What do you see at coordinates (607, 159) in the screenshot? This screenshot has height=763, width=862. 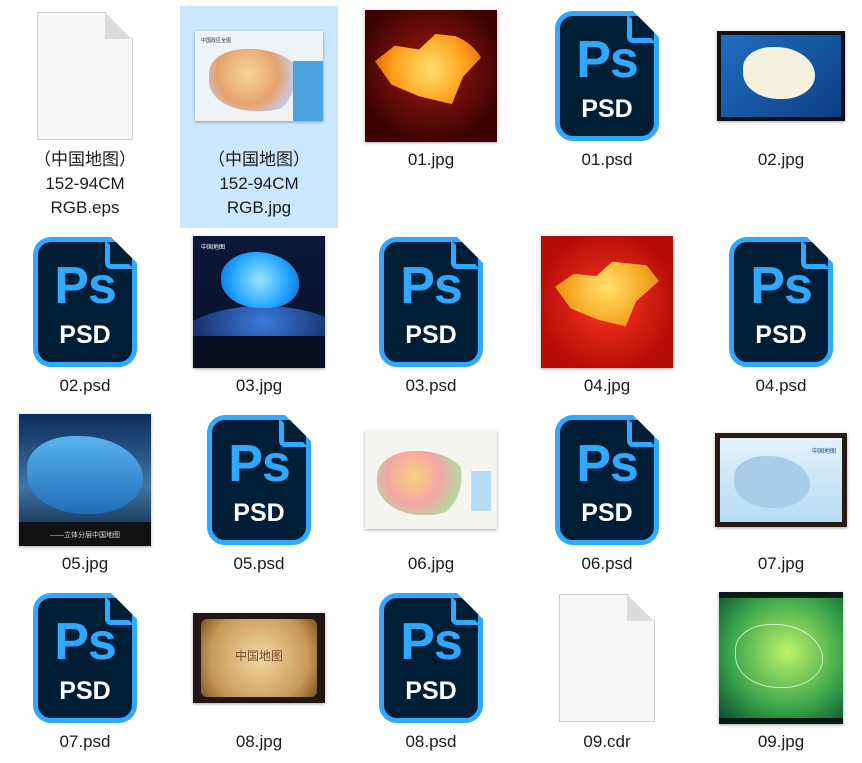 I see `file-name: 01.psd` at bounding box center [607, 159].